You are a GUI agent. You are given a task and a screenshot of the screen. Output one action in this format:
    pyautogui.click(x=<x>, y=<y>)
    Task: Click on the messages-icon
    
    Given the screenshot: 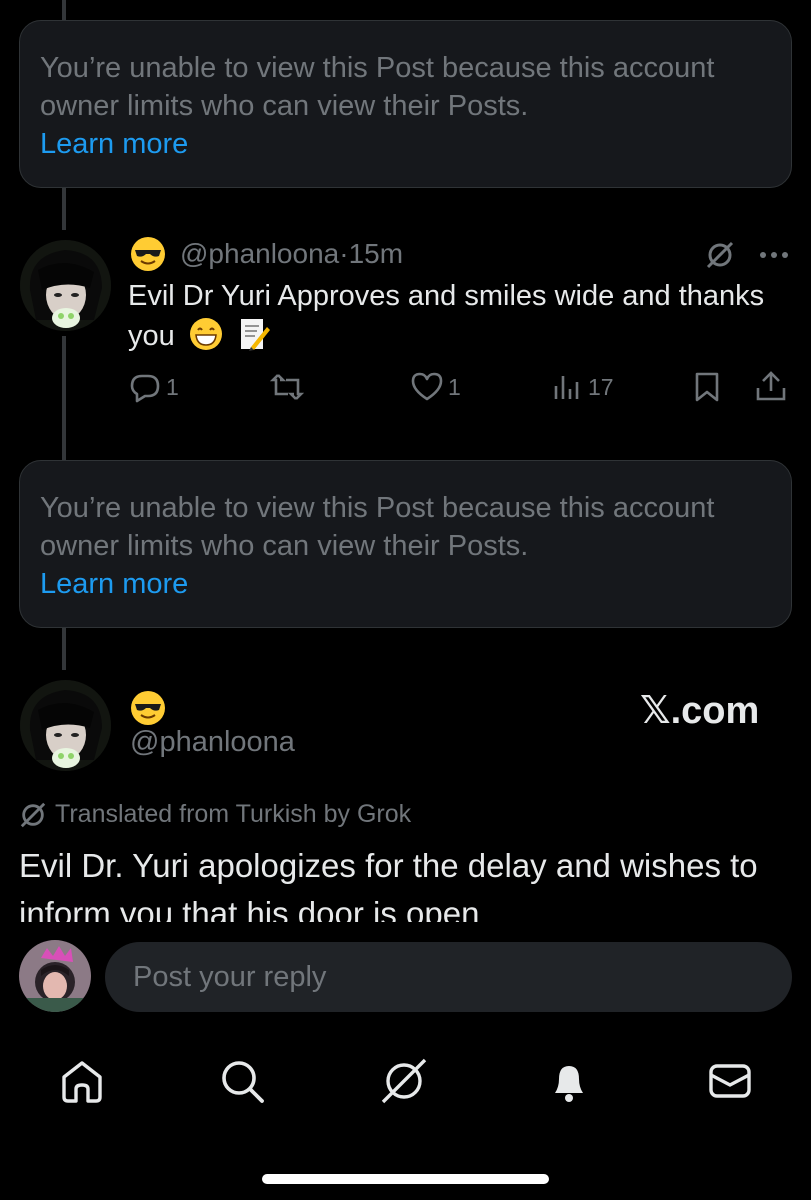 What is the action you would take?
    pyautogui.click(x=730, y=1081)
    